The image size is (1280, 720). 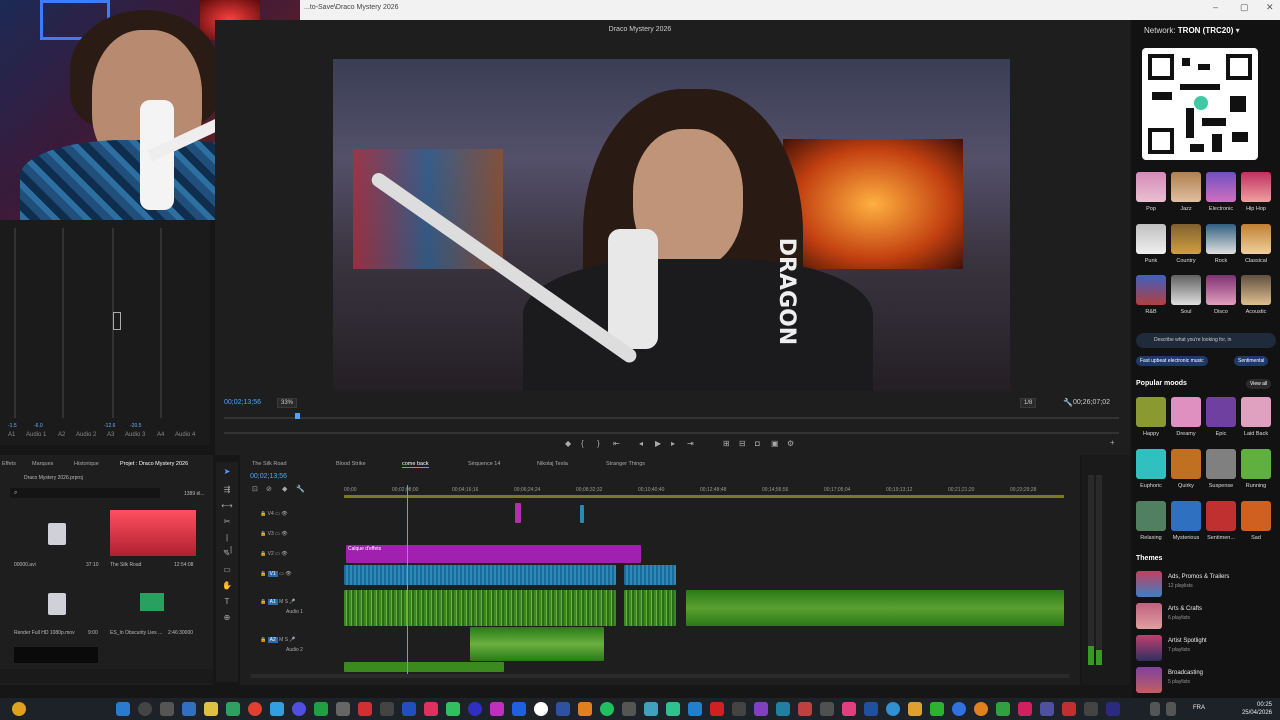 What do you see at coordinates (1251, 361) in the screenshot?
I see `suggestion-chip: Sentimental` at bounding box center [1251, 361].